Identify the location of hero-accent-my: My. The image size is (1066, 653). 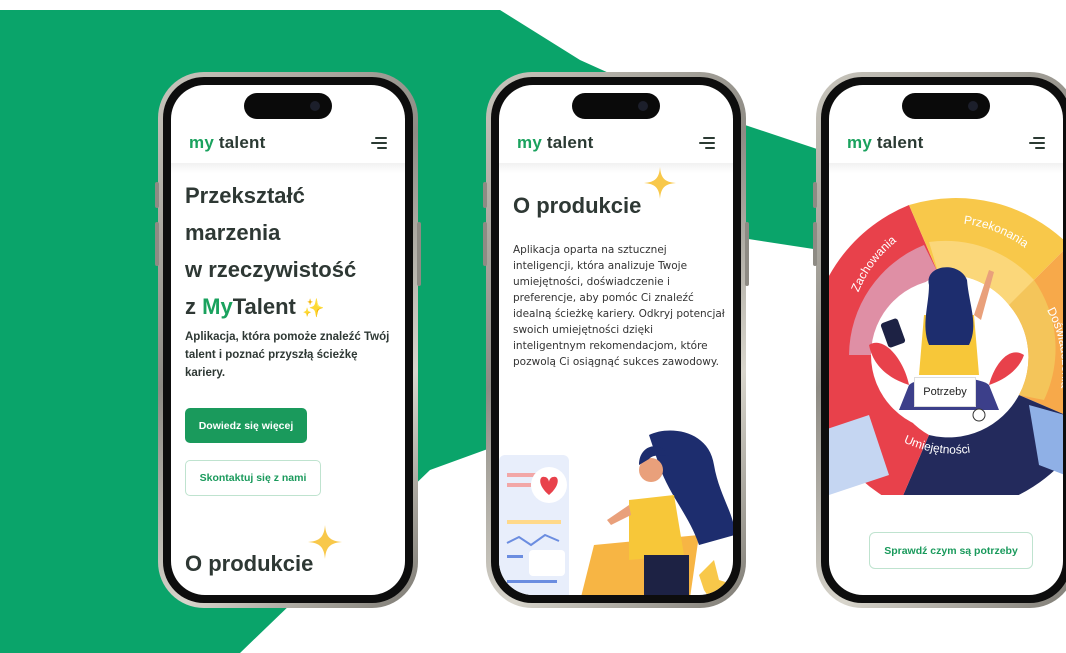
(217, 306).